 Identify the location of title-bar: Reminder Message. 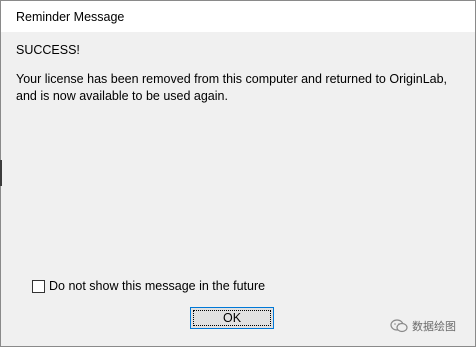
(238, 16).